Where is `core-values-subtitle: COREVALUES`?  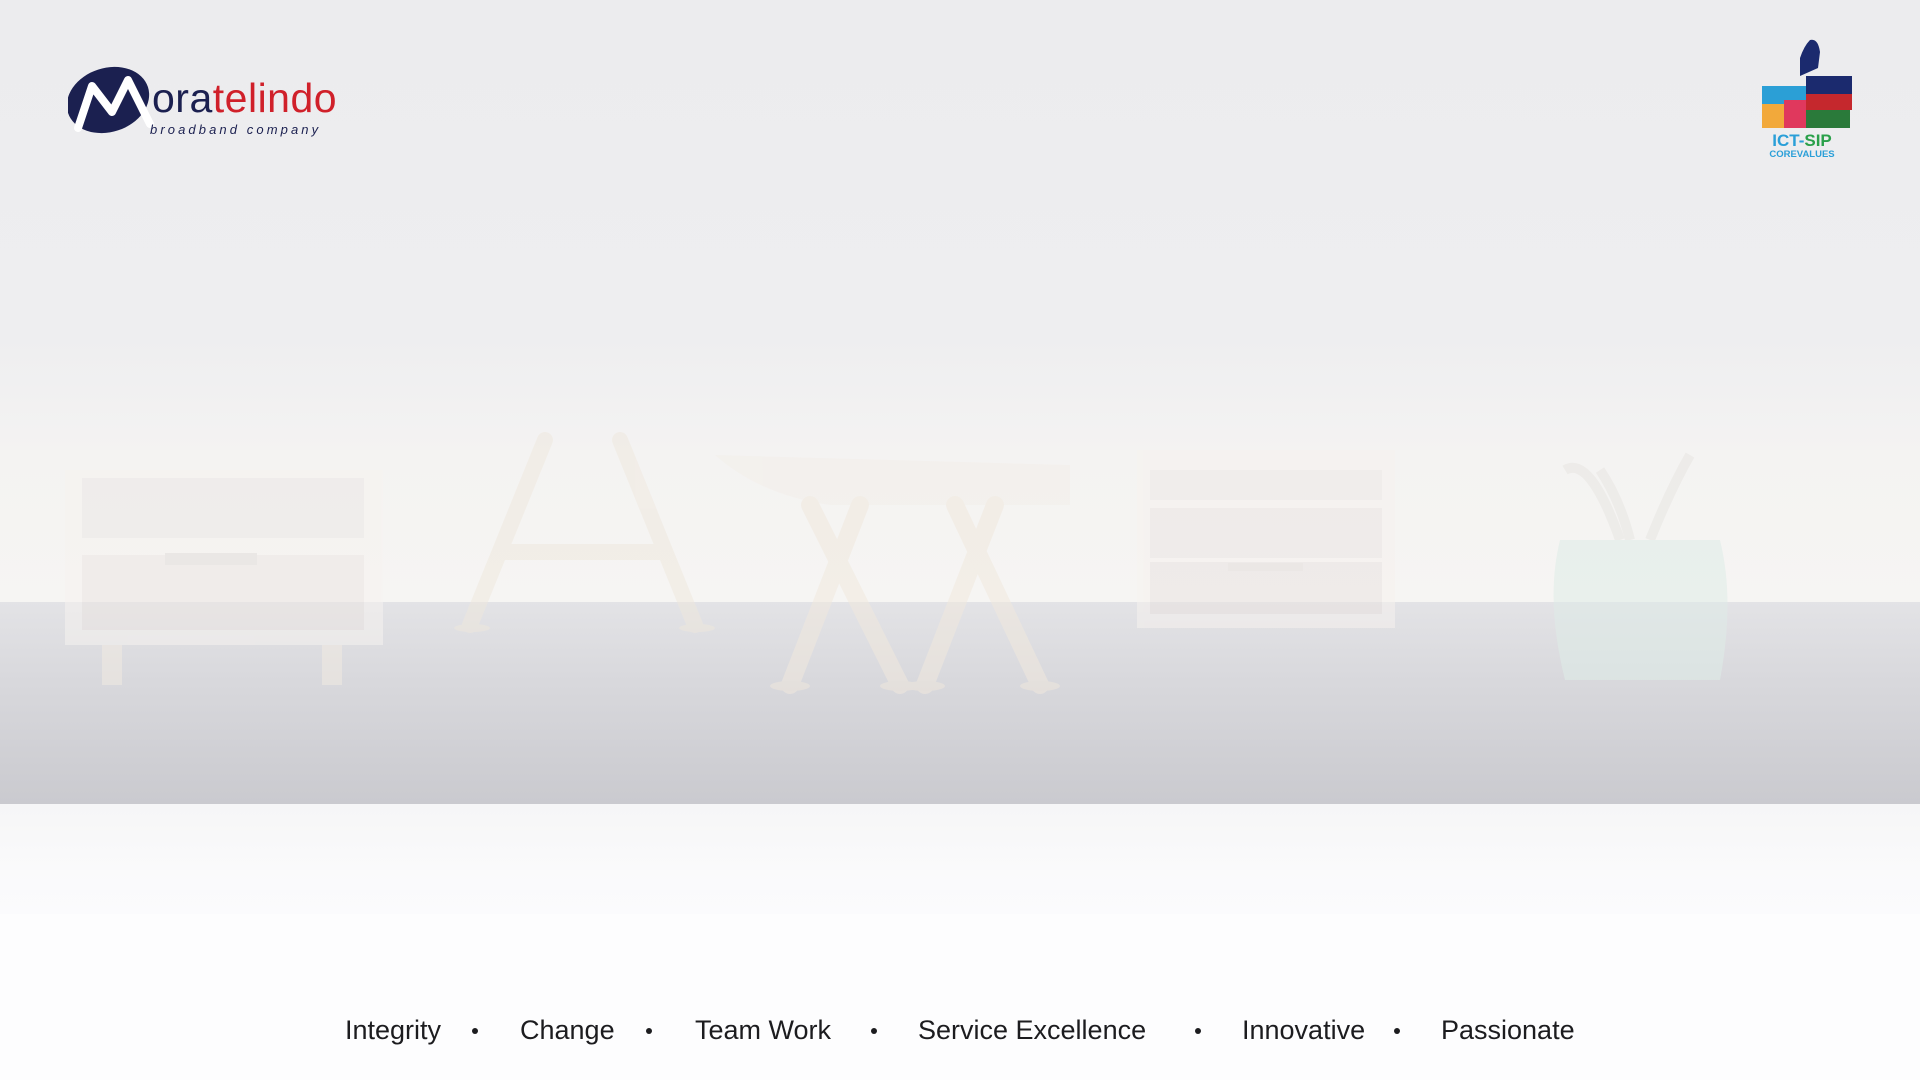
core-values-subtitle: COREVALUES is located at coordinates (1802, 154).